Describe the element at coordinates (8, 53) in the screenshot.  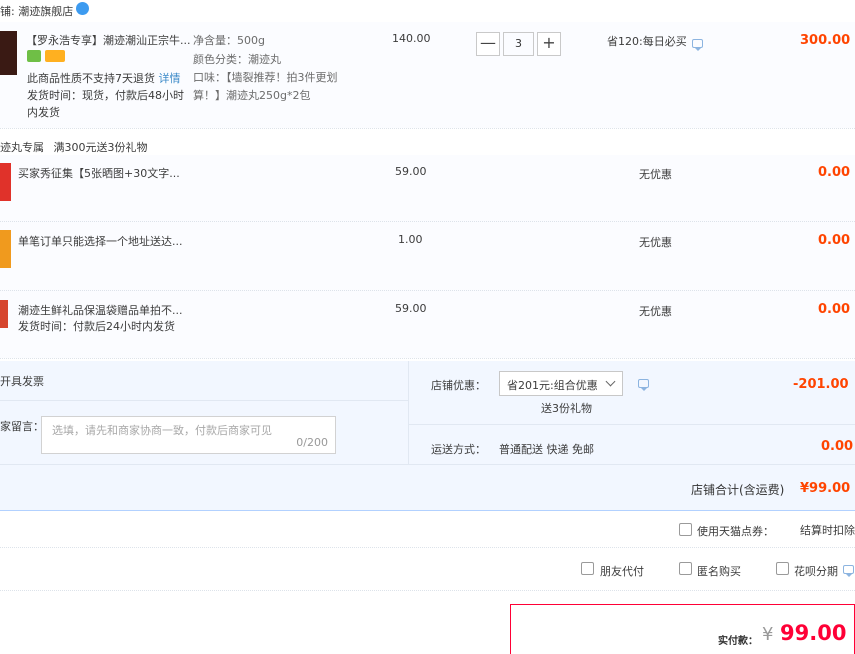
I see `main-item-thumbnail` at that location.